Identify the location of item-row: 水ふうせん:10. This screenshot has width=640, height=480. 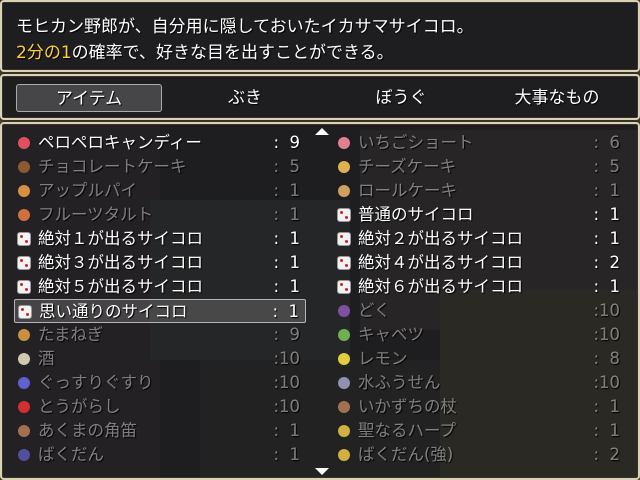
(480, 383).